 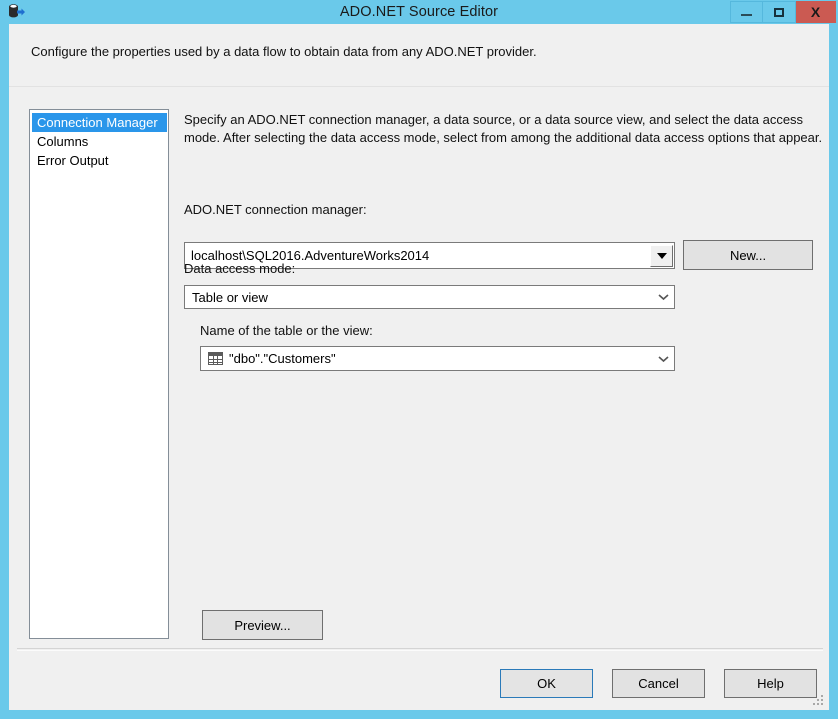 I want to click on cancel-button: Cancel, so click(x=658, y=683).